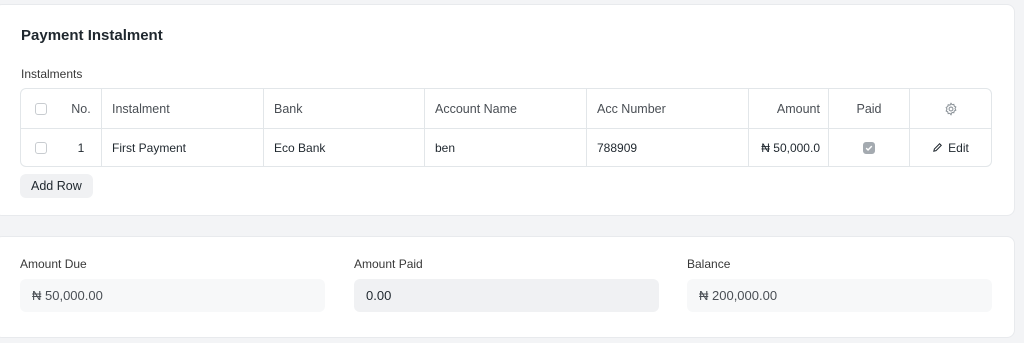  I want to click on row-amount: ₦ 50,000.0, so click(789, 147).